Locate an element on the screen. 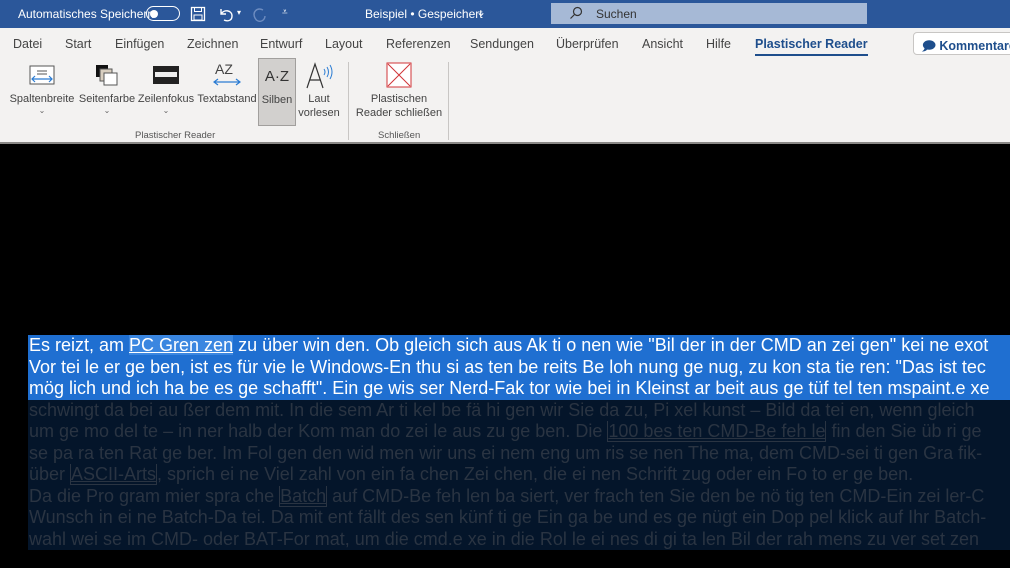  syllables-button: A·Z Silben is located at coordinates (277, 92).